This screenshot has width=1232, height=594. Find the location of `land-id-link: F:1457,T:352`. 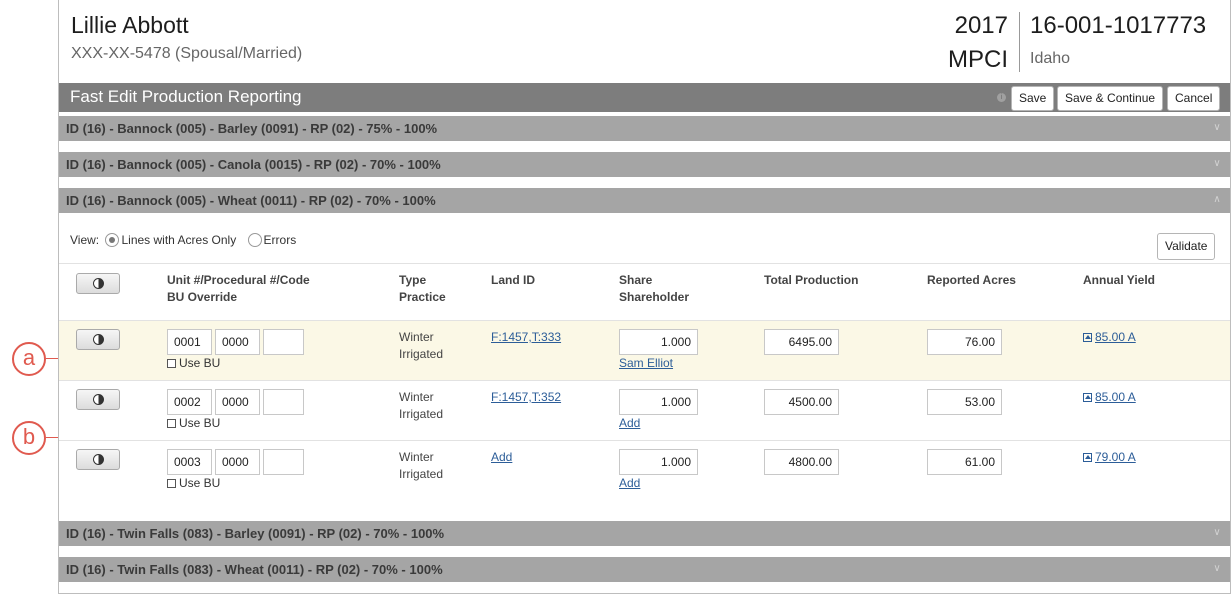

land-id-link: F:1457,T:352 is located at coordinates (526, 397).